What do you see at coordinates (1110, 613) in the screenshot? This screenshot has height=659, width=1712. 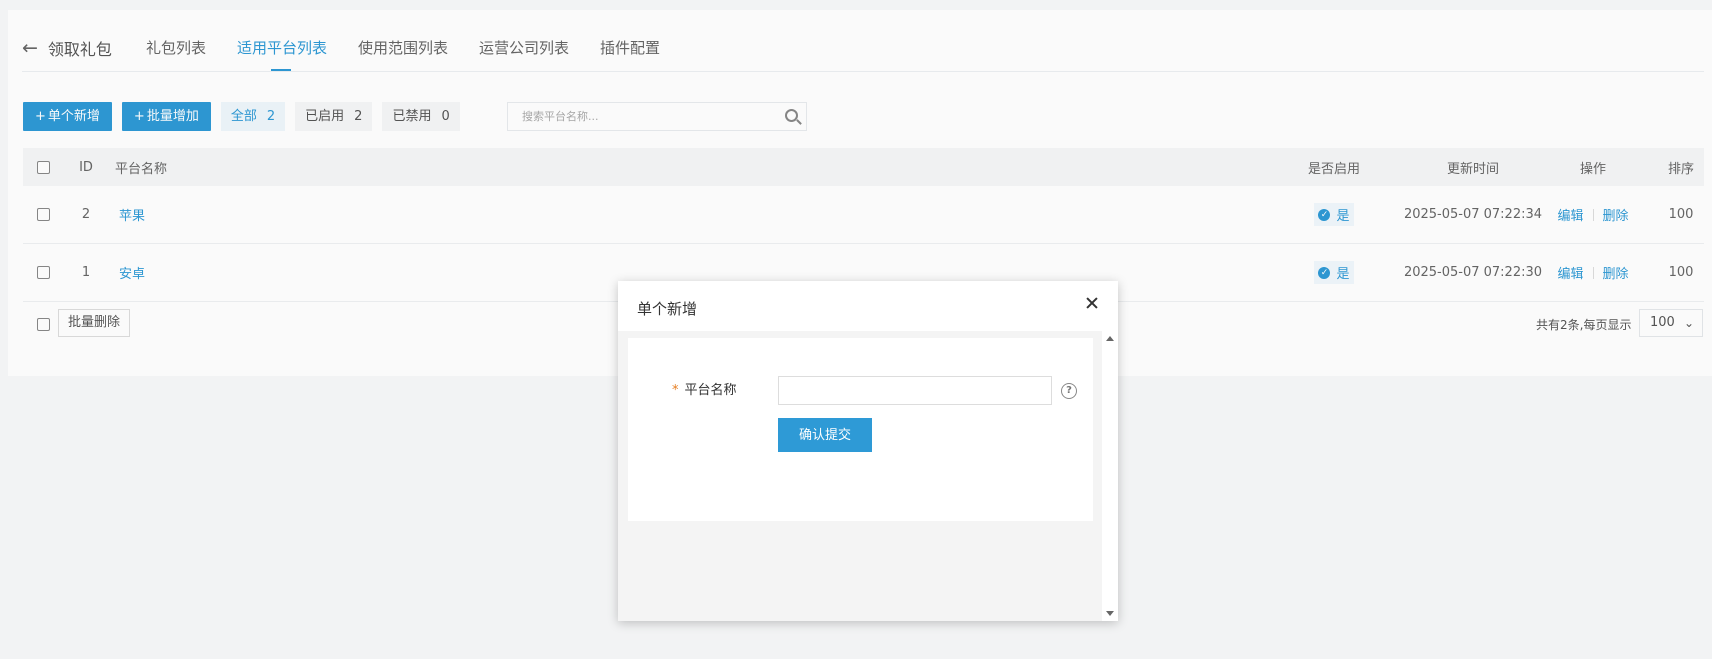 I see `scroll-down-arrow-icon` at bounding box center [1110, 613].